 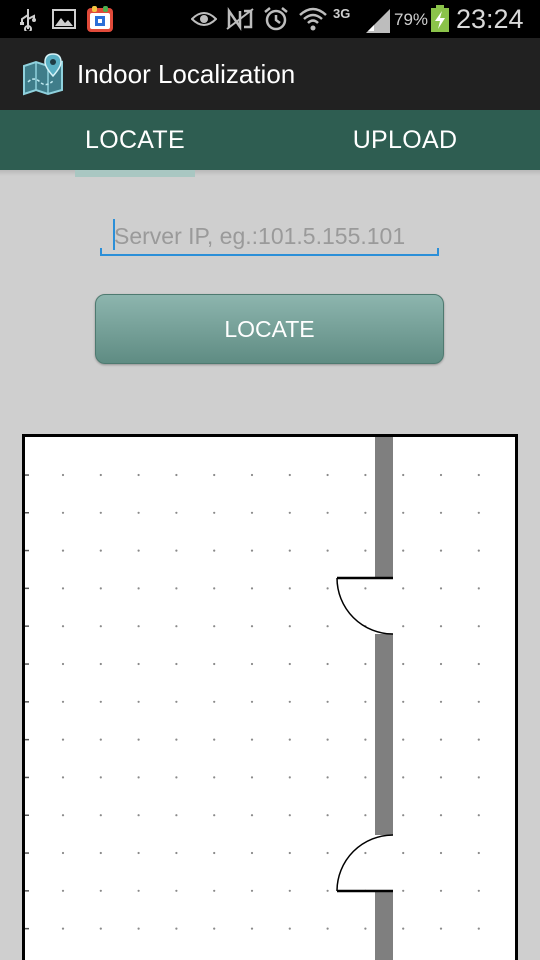 What do you see at coordinates (269, 236) in the screenshot?
I see `server-ip-input` at bounding box center [269, 236].